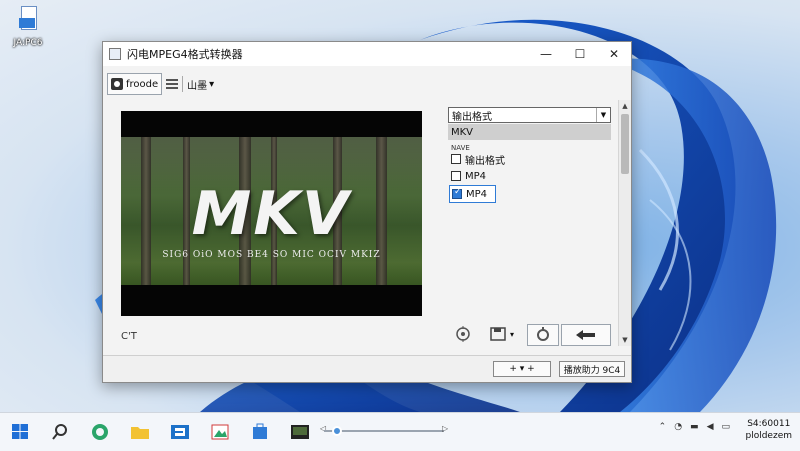 This screenshot has width=800, height=451. I want to click on toolbar: froode 山墨 ▾, so click(160, 84).